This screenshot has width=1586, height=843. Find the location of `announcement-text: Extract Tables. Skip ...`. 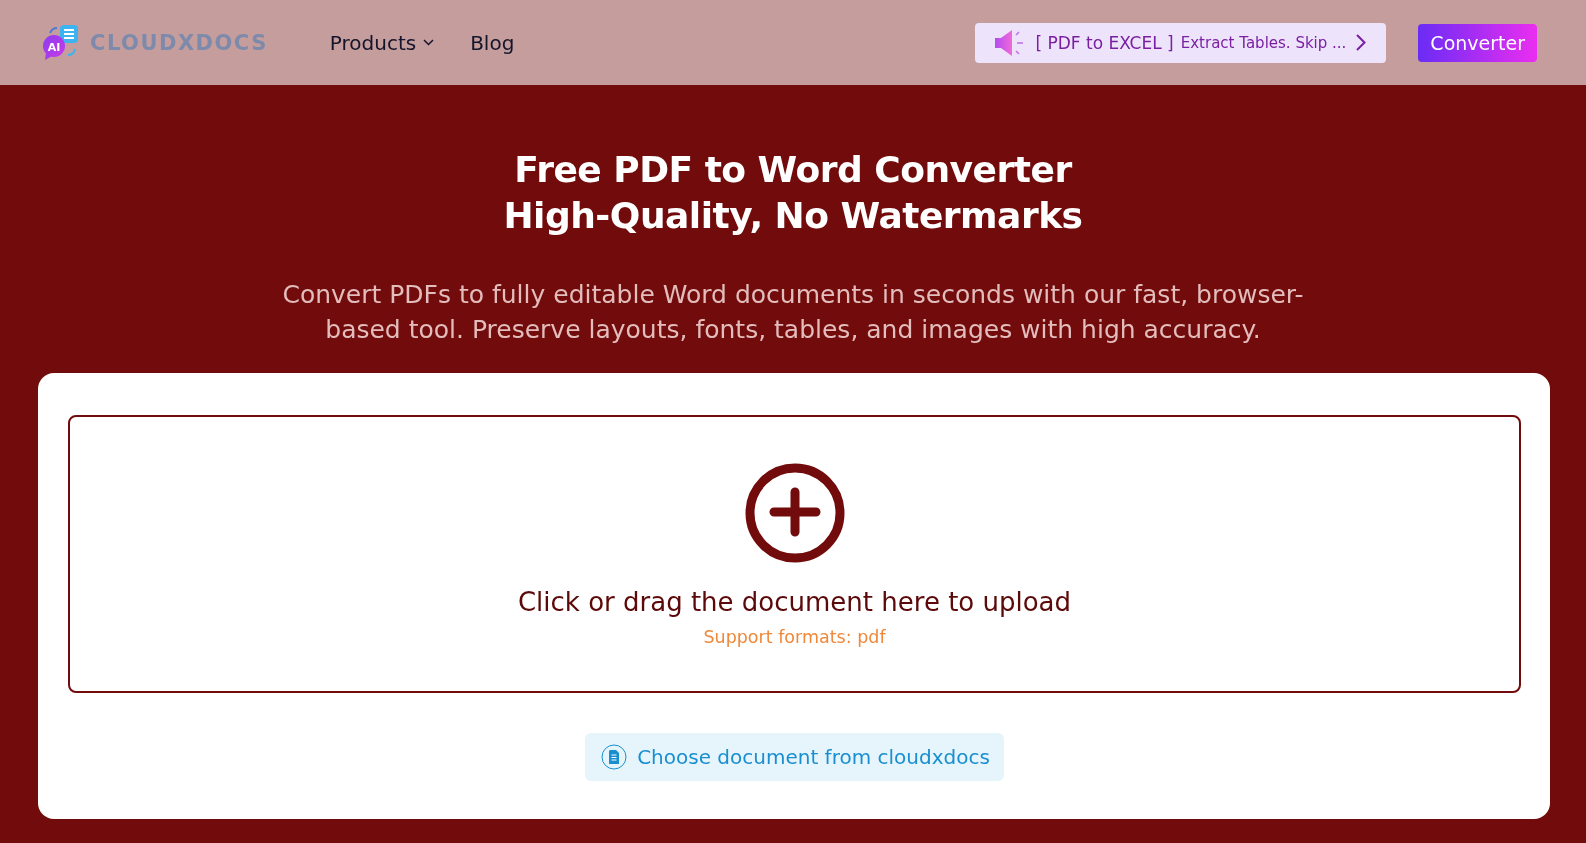

announcement-text: Extract Tables. Skip ... is located at coordinates (1263, 42).